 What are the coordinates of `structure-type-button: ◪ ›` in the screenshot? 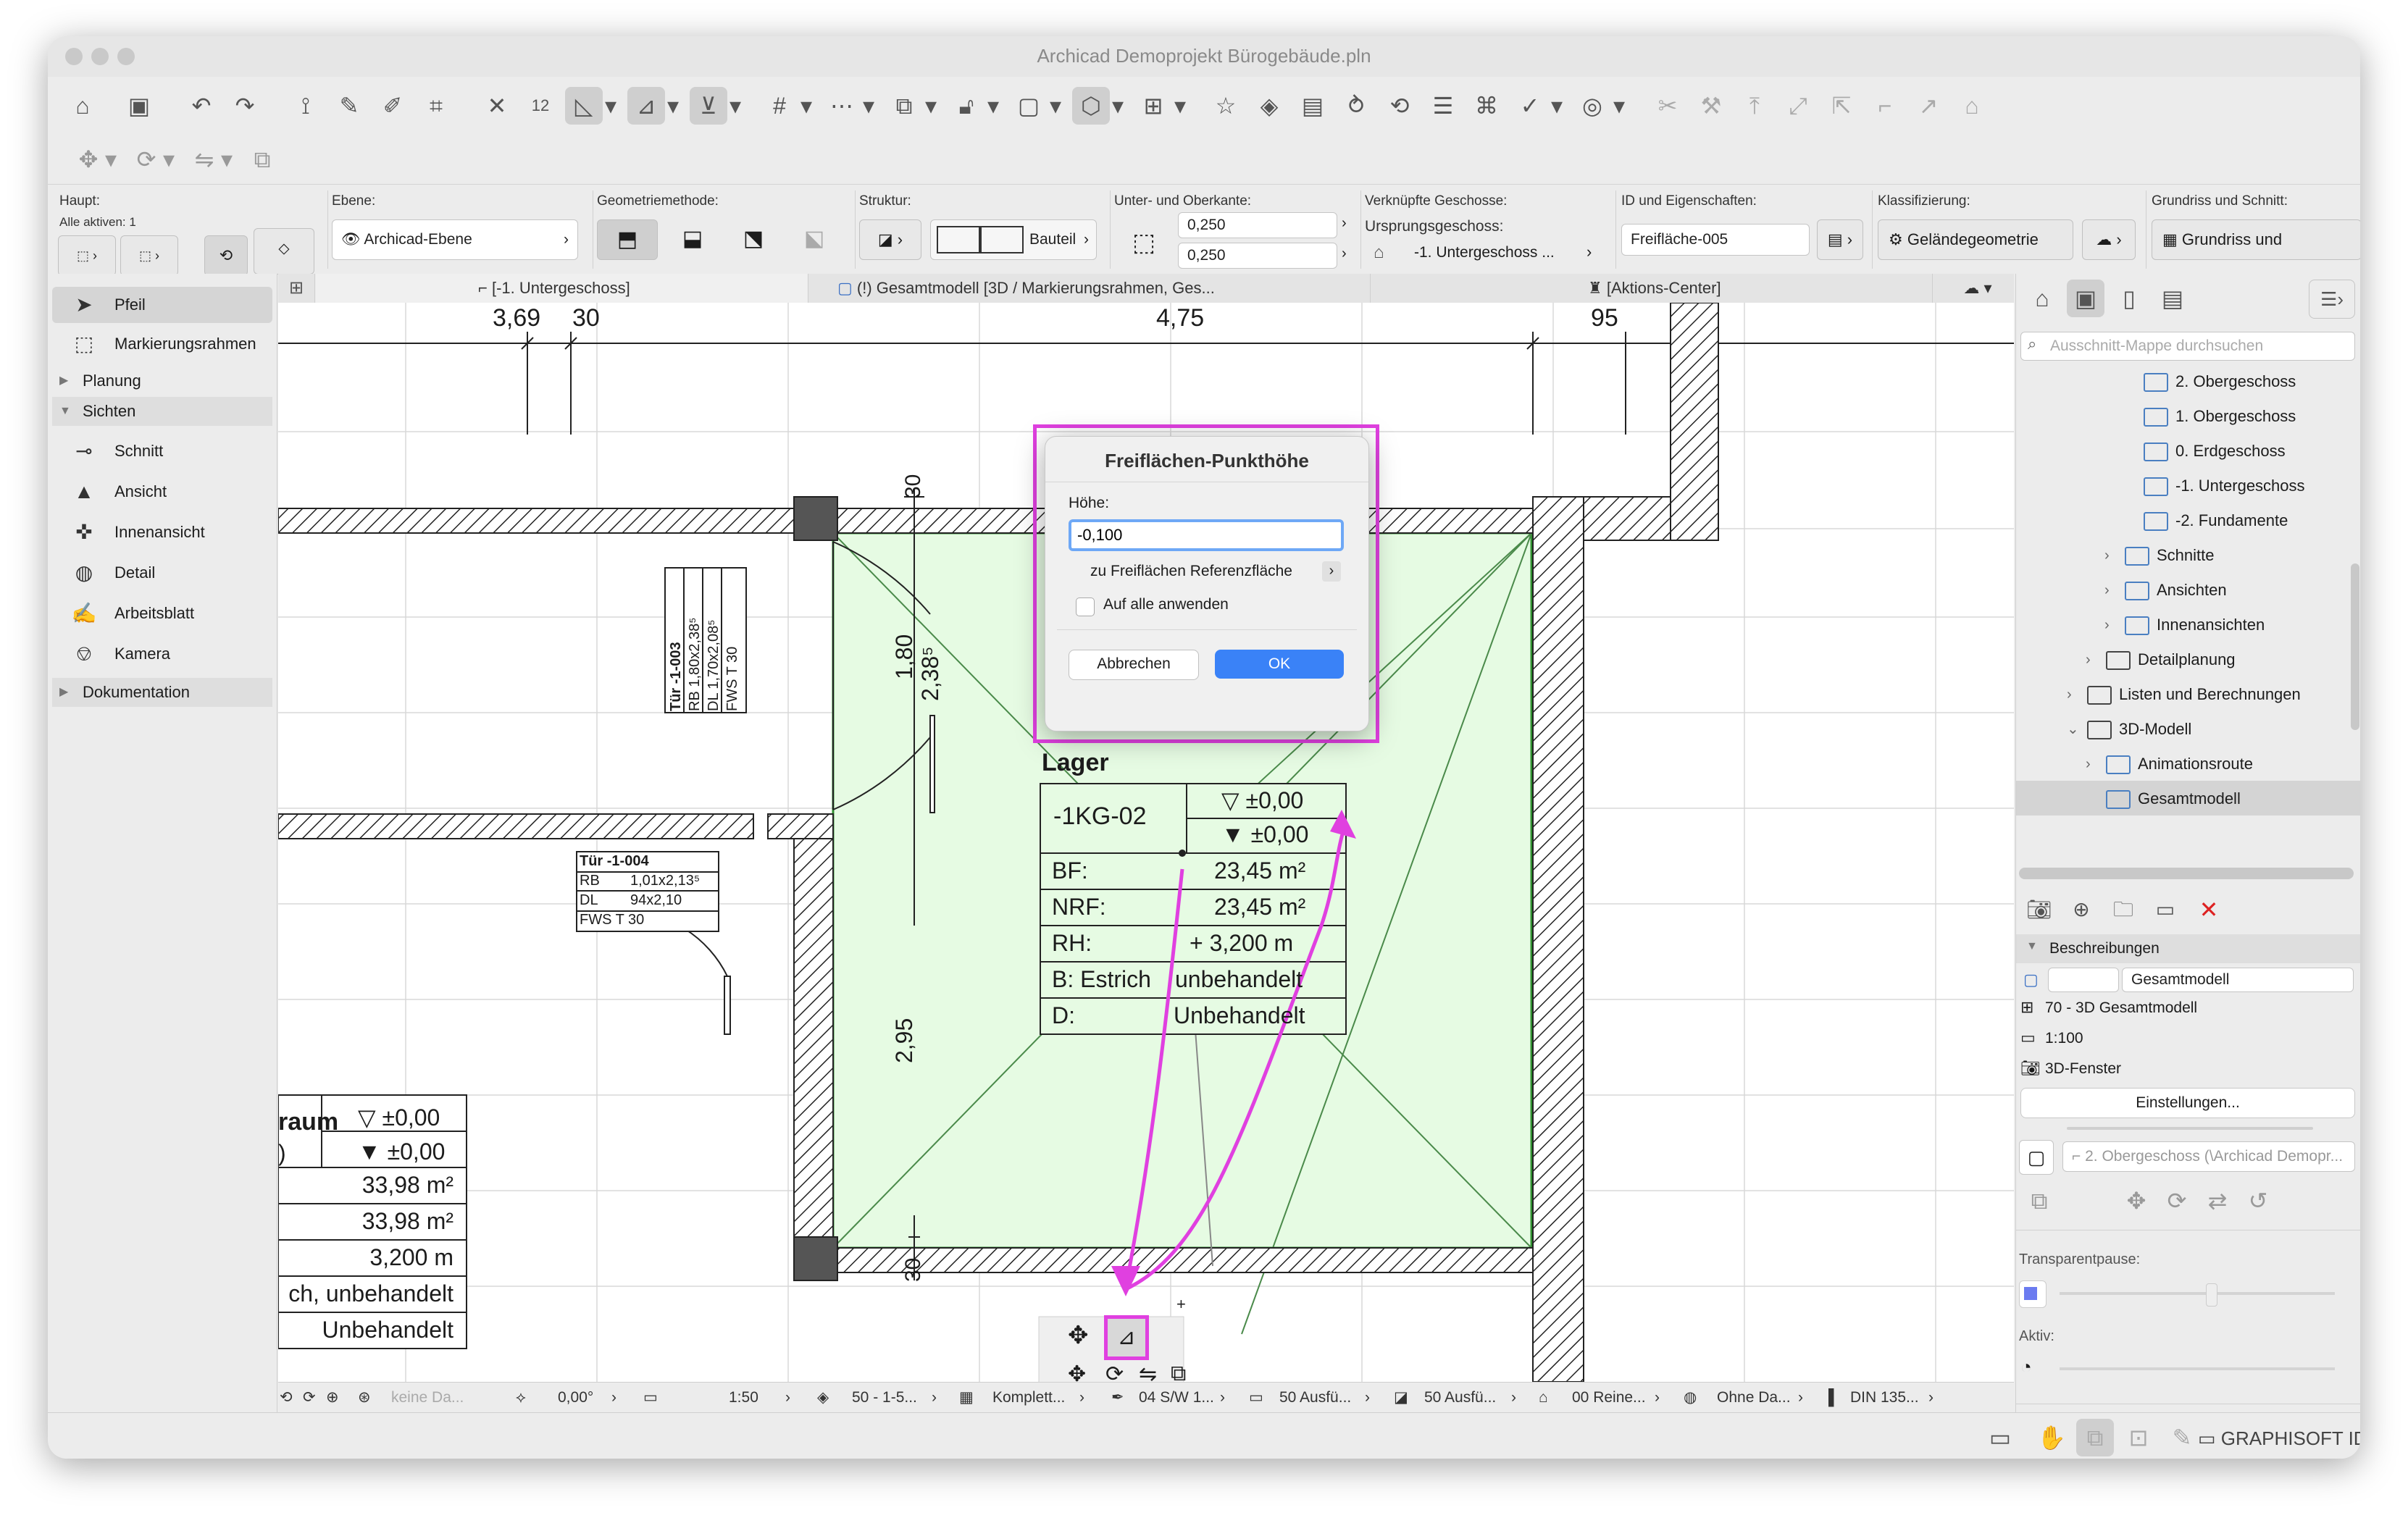 It's located at (890, 240).